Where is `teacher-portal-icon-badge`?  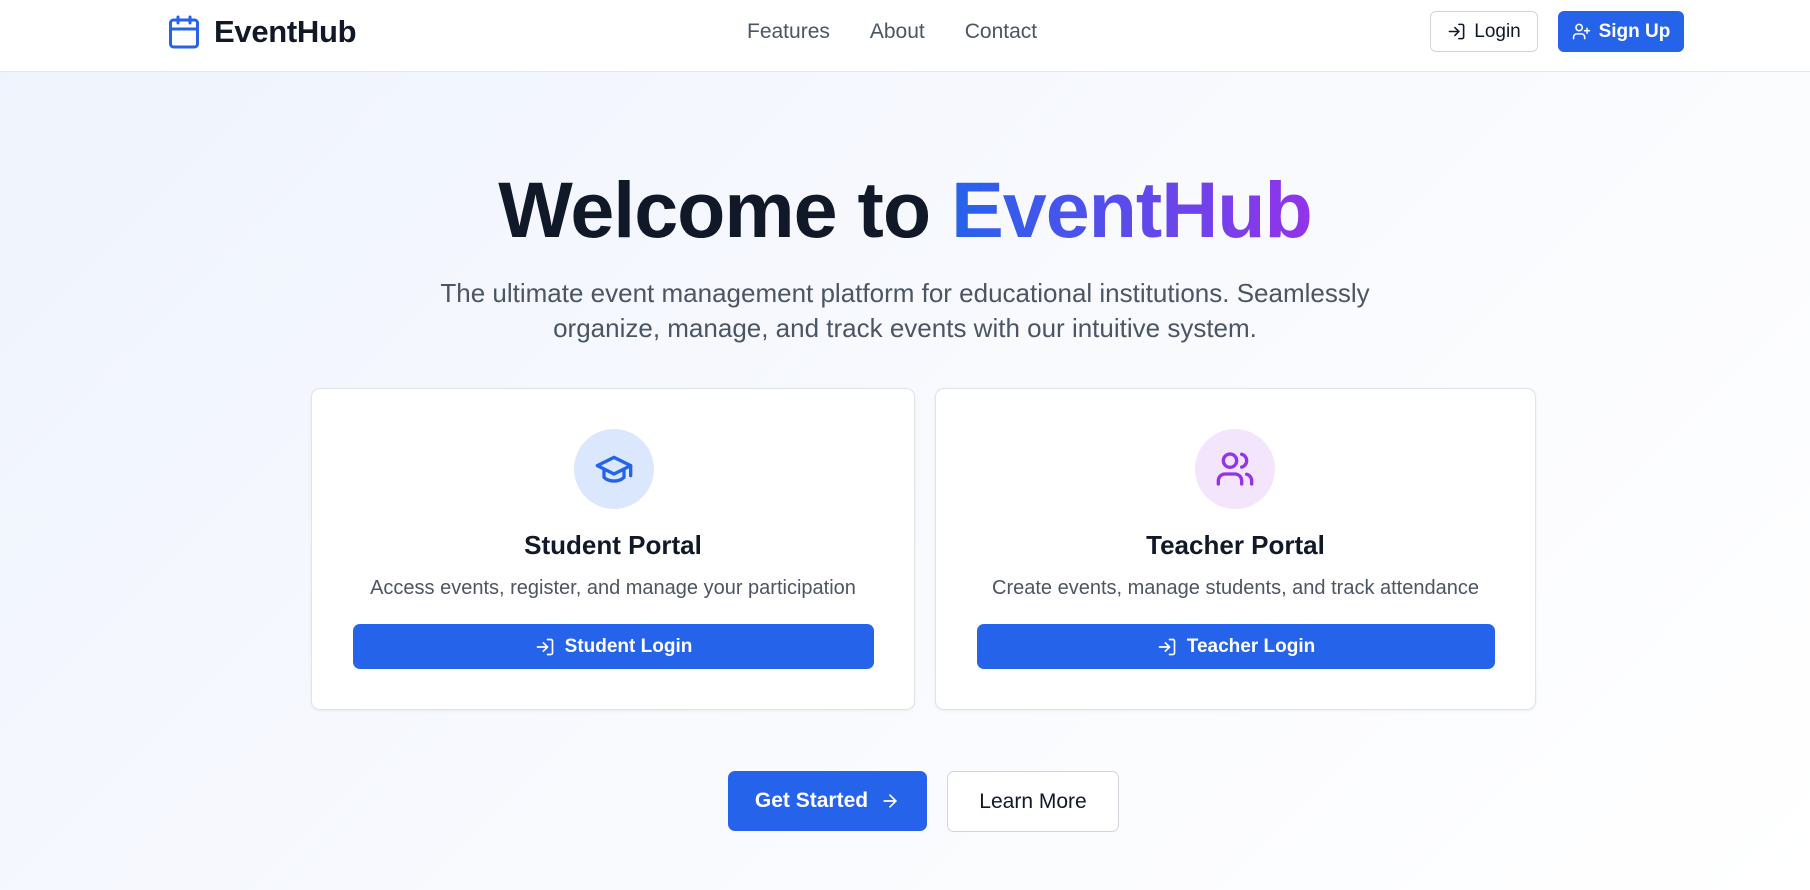
teacher-portal-icon-badge is located at coordinates (1235, 469).